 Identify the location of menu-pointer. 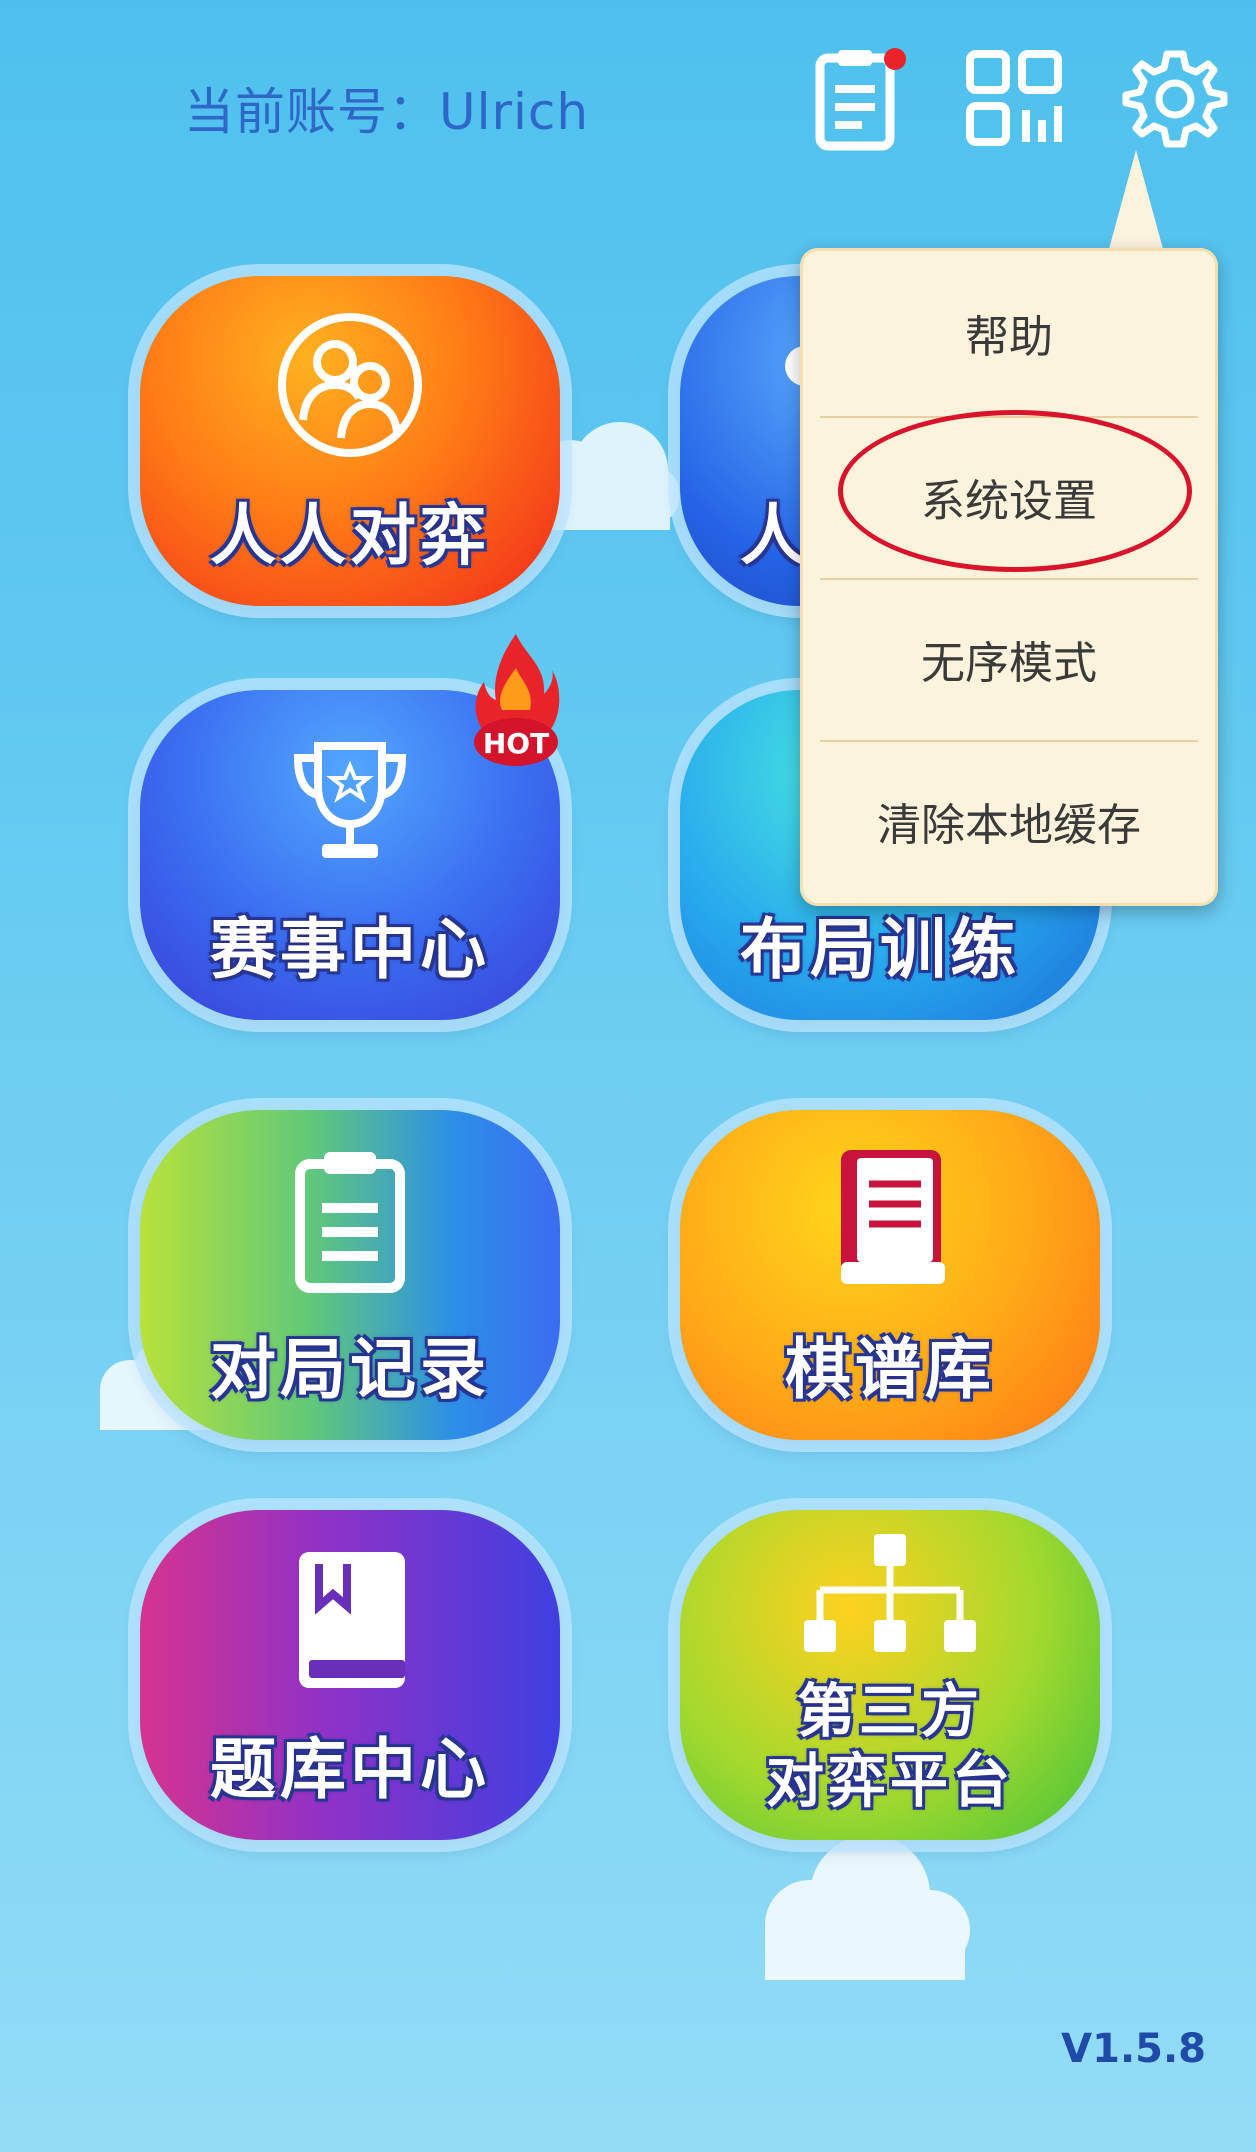
(1136, 205).